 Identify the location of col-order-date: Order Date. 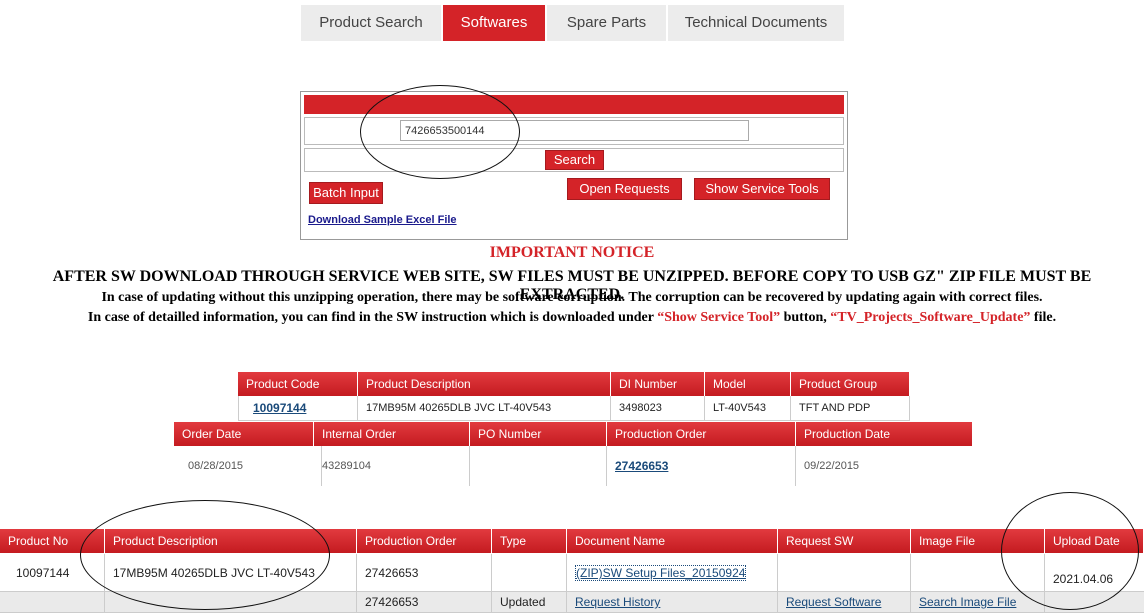
(244, 434).